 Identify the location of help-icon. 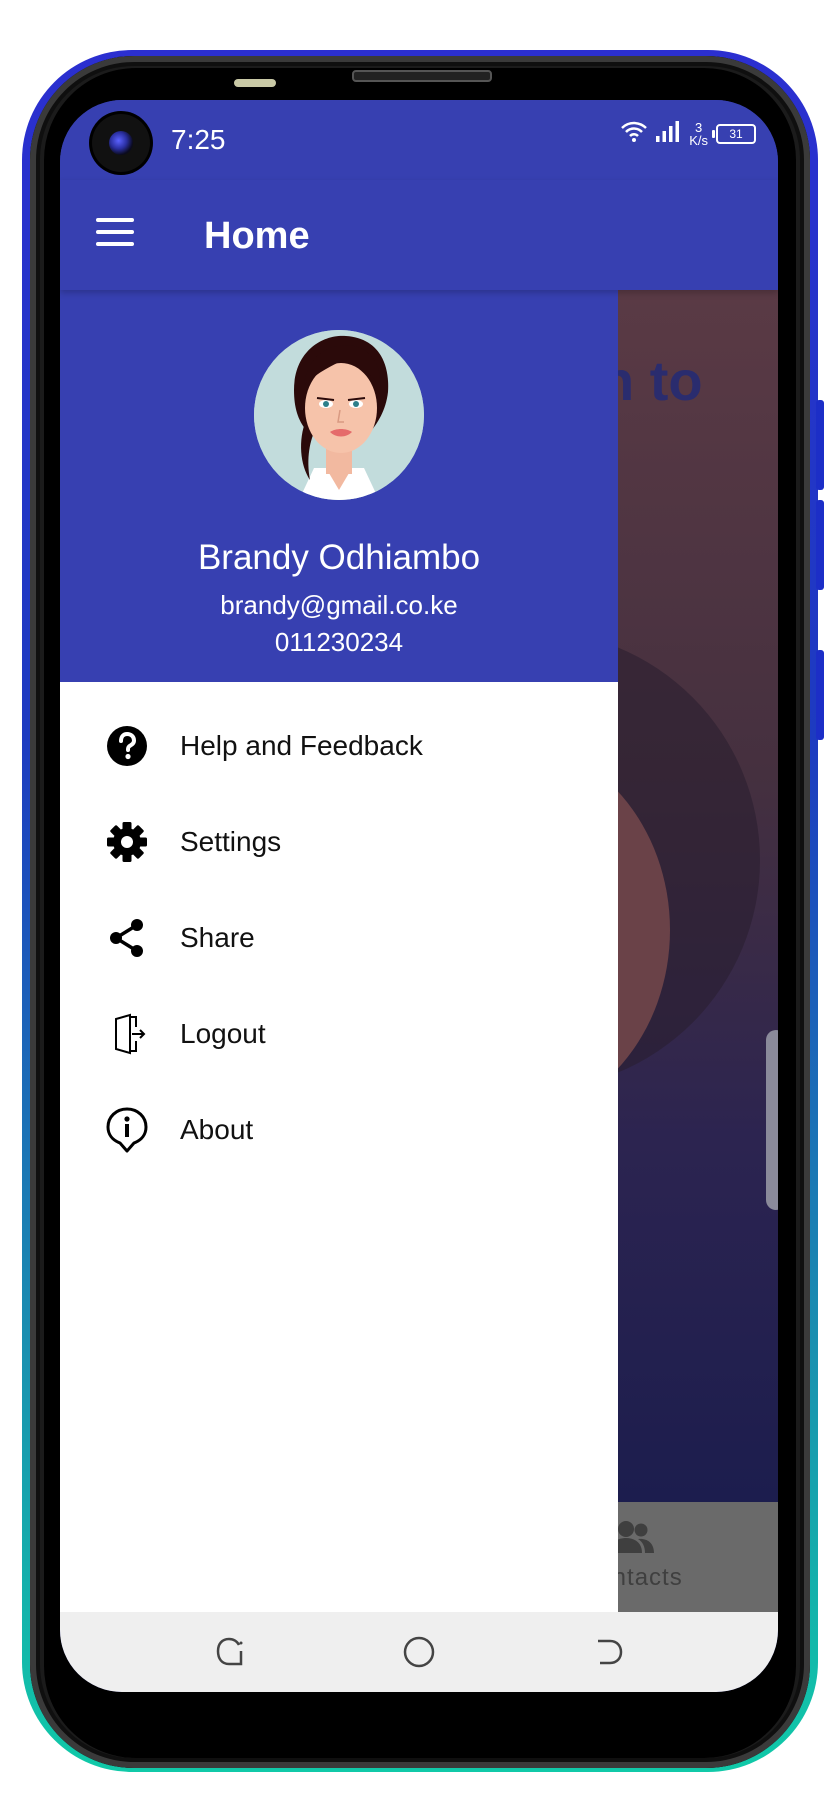
(127, 746).